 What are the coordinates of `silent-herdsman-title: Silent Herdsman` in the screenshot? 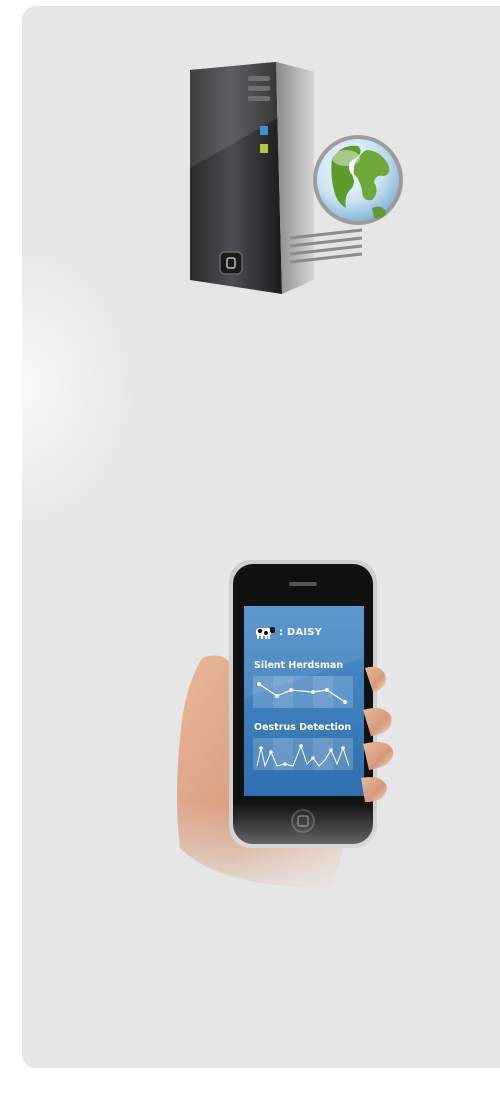 It's located at (299, 665).